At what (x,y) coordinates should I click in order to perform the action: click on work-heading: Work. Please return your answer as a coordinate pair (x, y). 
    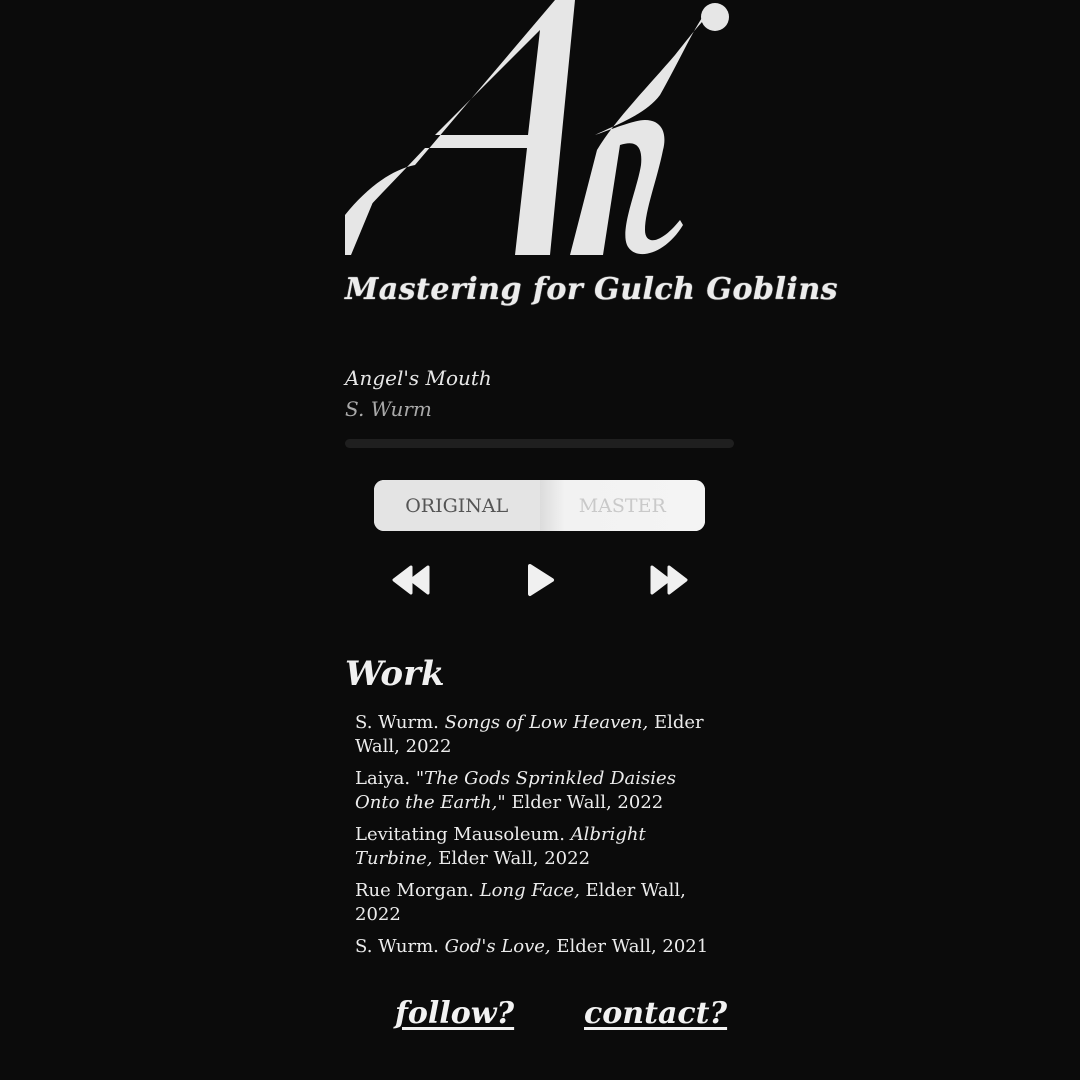
    Looking at the image, I should click on (395, 674).